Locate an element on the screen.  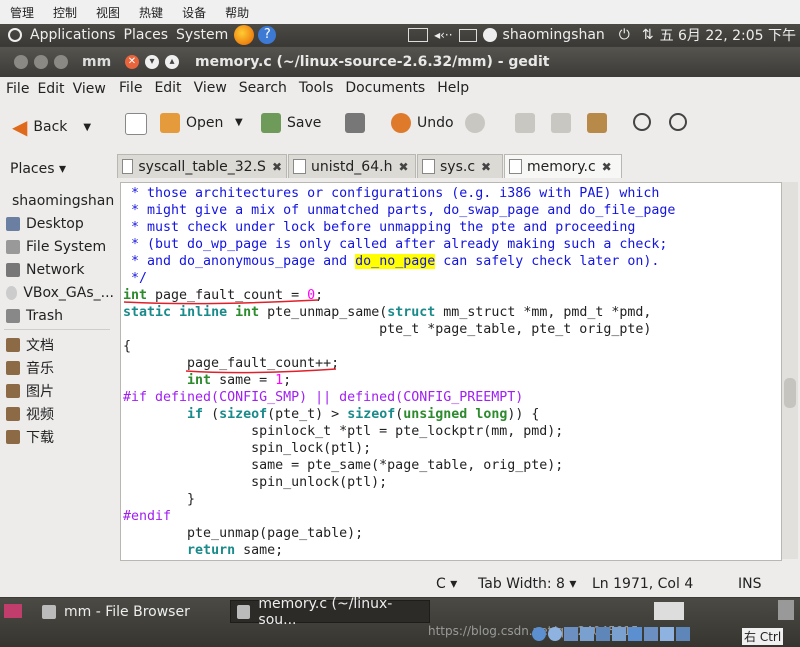
display-icon is located at coordinates (603, 634).